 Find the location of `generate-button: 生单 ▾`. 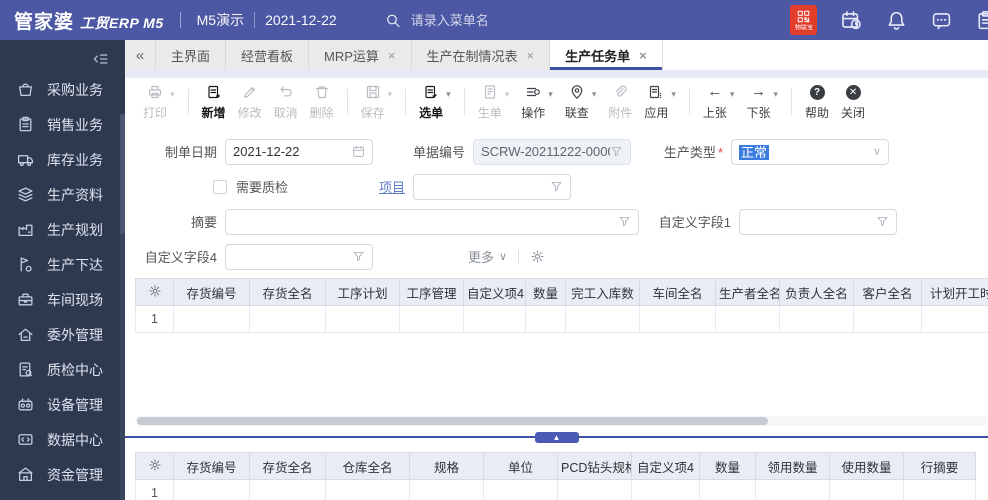

generate-button: 生单 ▾ is located at coordinates (494, 102).